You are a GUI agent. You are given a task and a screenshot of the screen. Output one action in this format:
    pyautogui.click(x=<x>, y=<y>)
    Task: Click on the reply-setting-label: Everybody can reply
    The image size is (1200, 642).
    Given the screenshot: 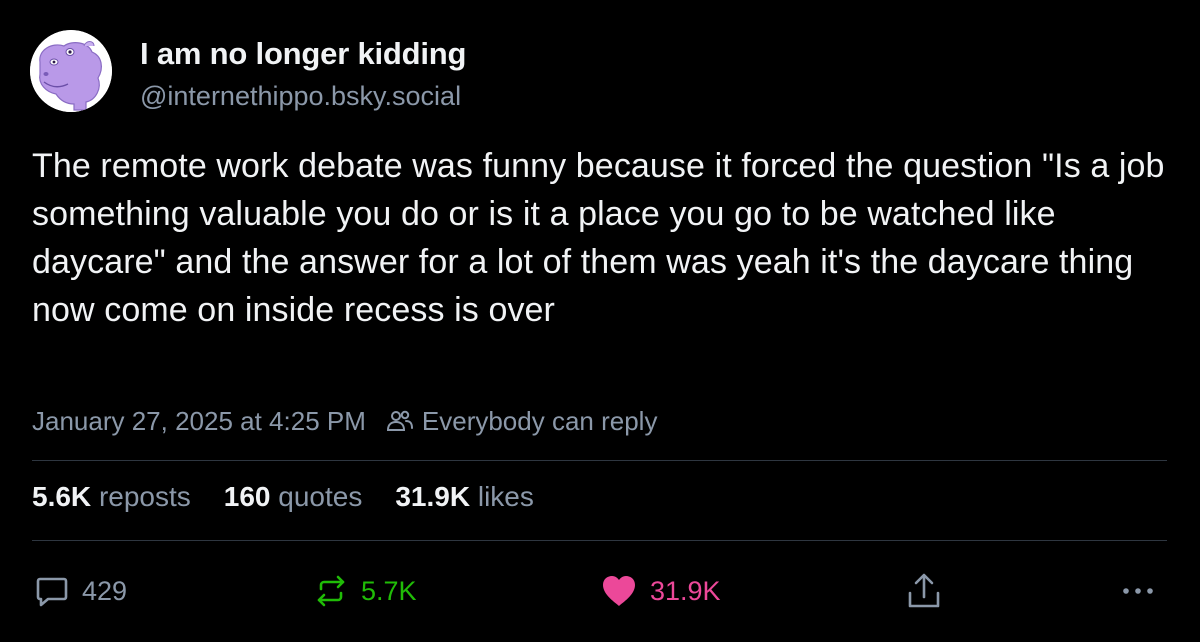 What is the action you would take?
    pyautogui.click(x=539, y=420)
    